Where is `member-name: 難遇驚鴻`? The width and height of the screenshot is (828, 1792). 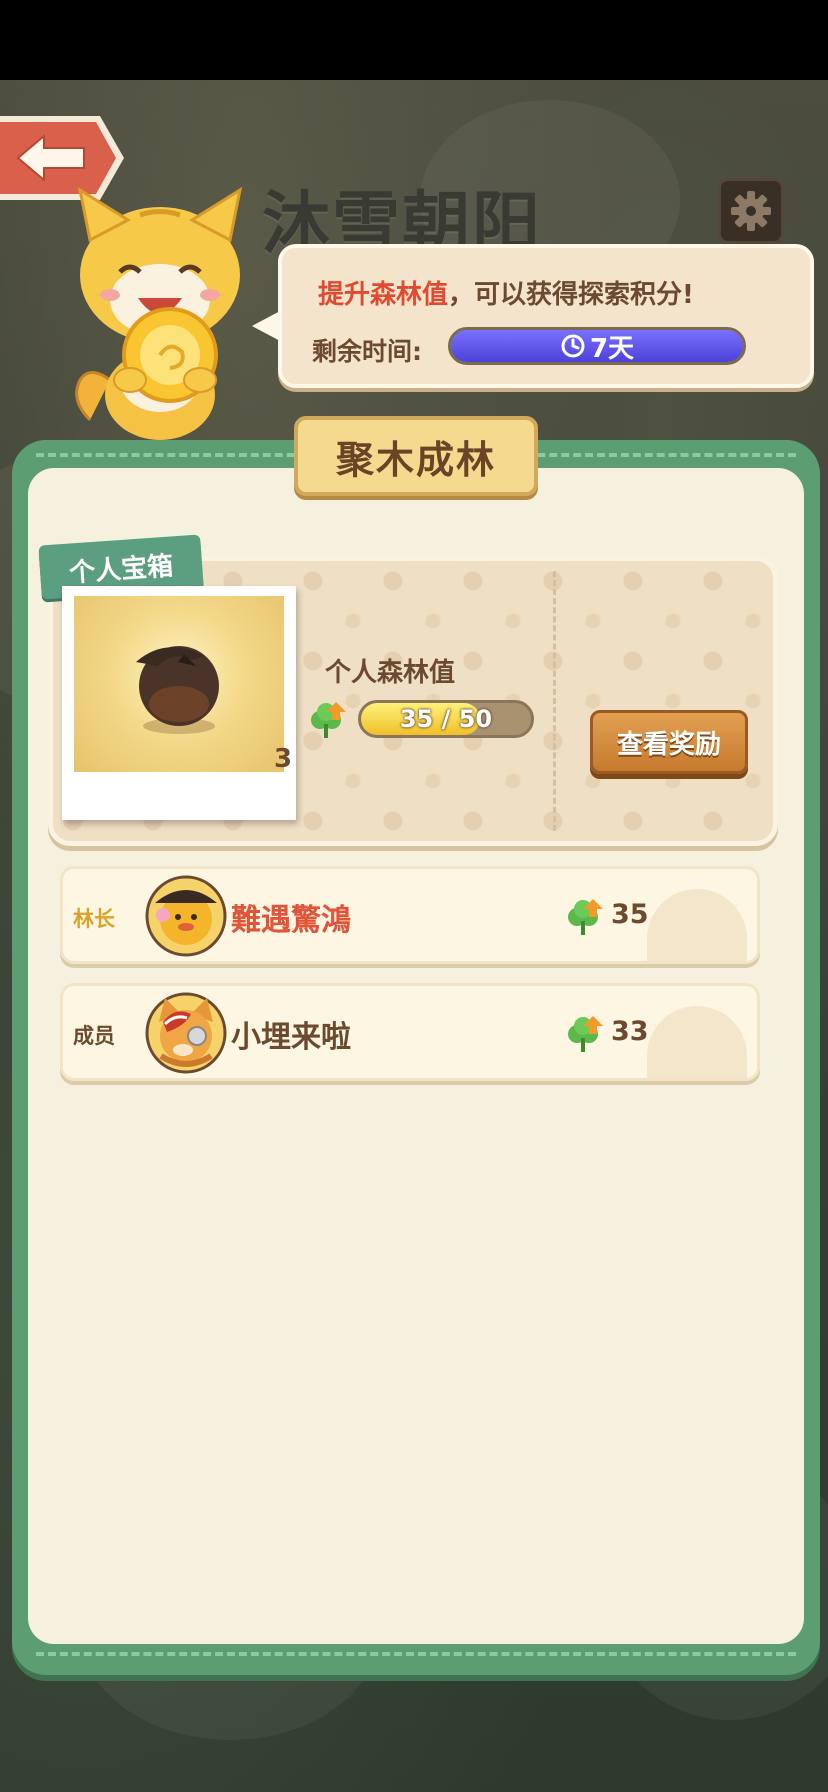
member-name: 難遇驚鴻 is located at coordinates (291, 920).